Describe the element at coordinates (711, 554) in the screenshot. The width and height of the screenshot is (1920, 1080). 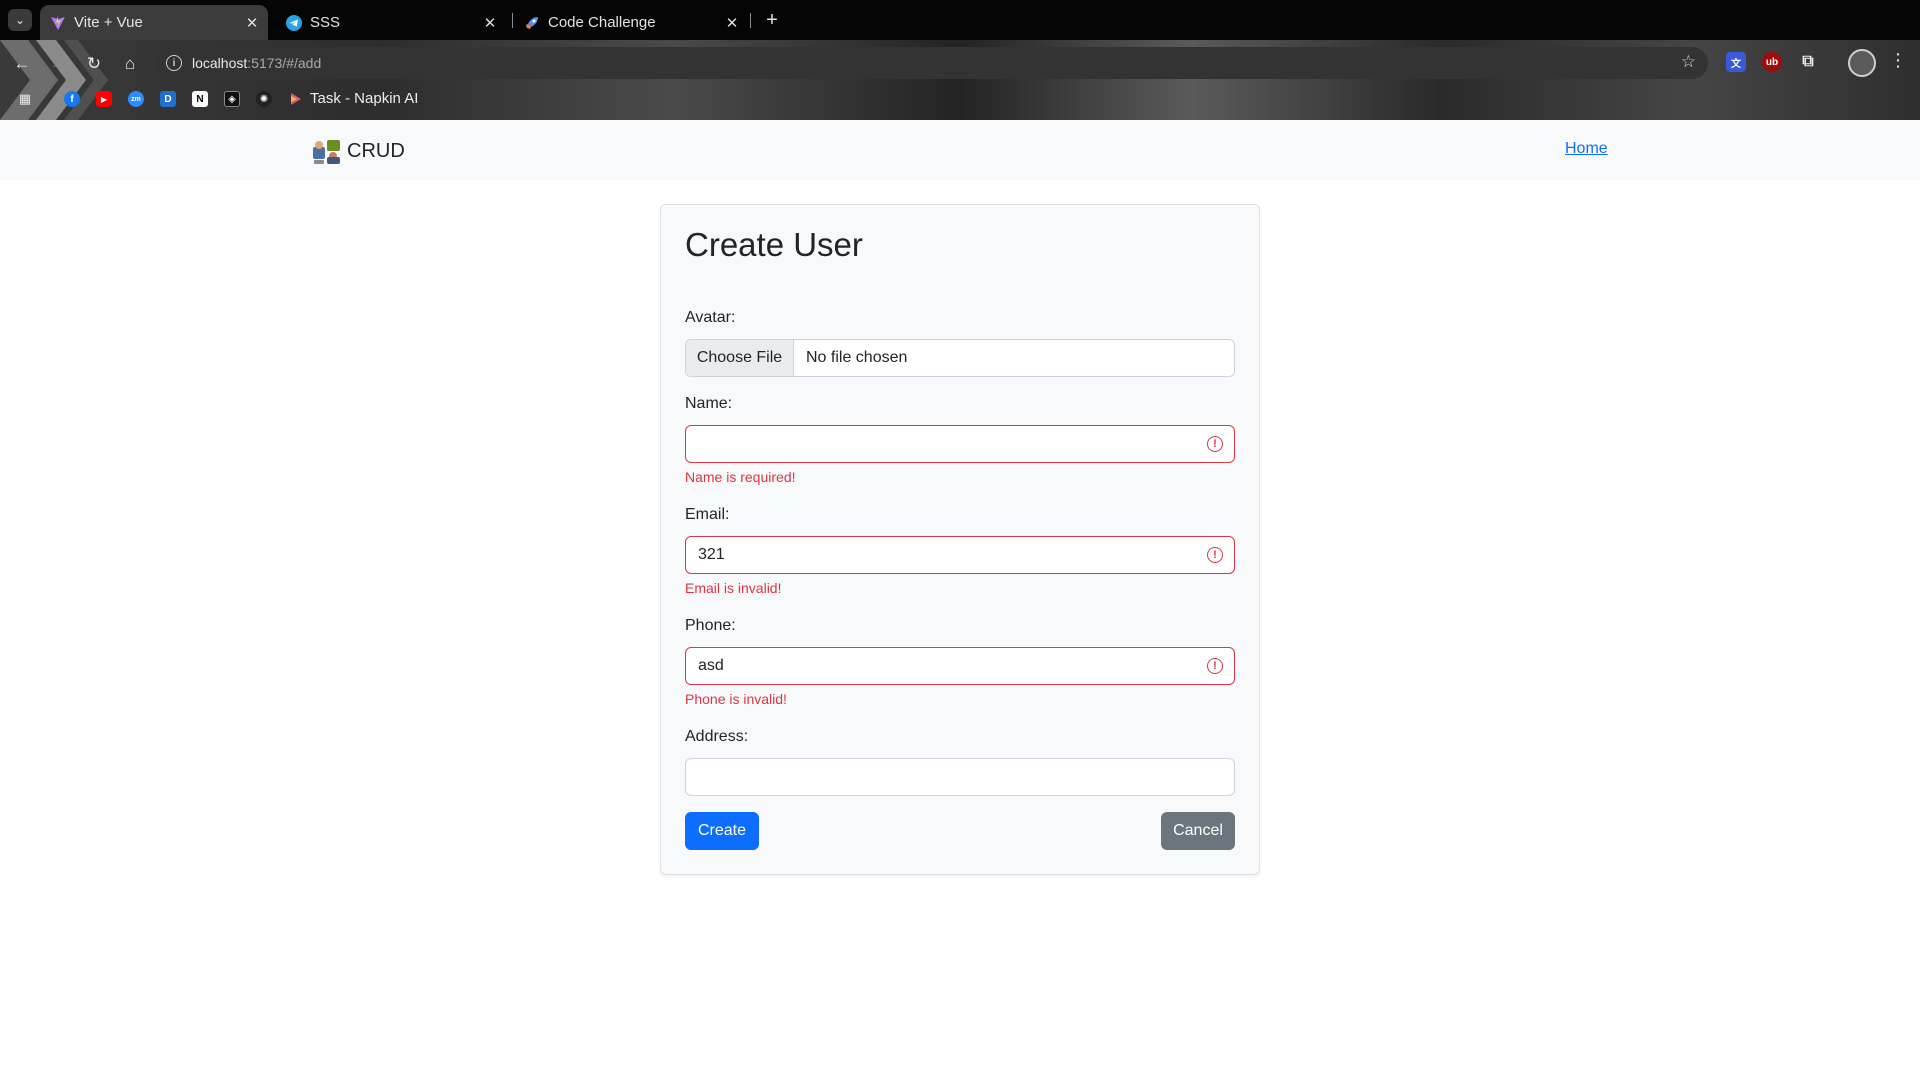
I see `email-input-value: 321` at that location.